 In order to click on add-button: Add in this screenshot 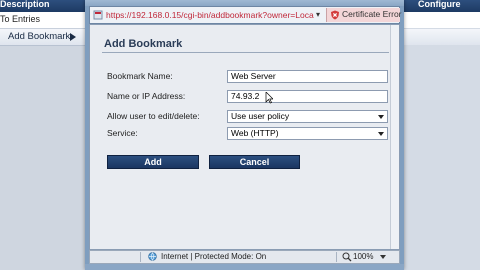, I will do `click(153, 162)`.